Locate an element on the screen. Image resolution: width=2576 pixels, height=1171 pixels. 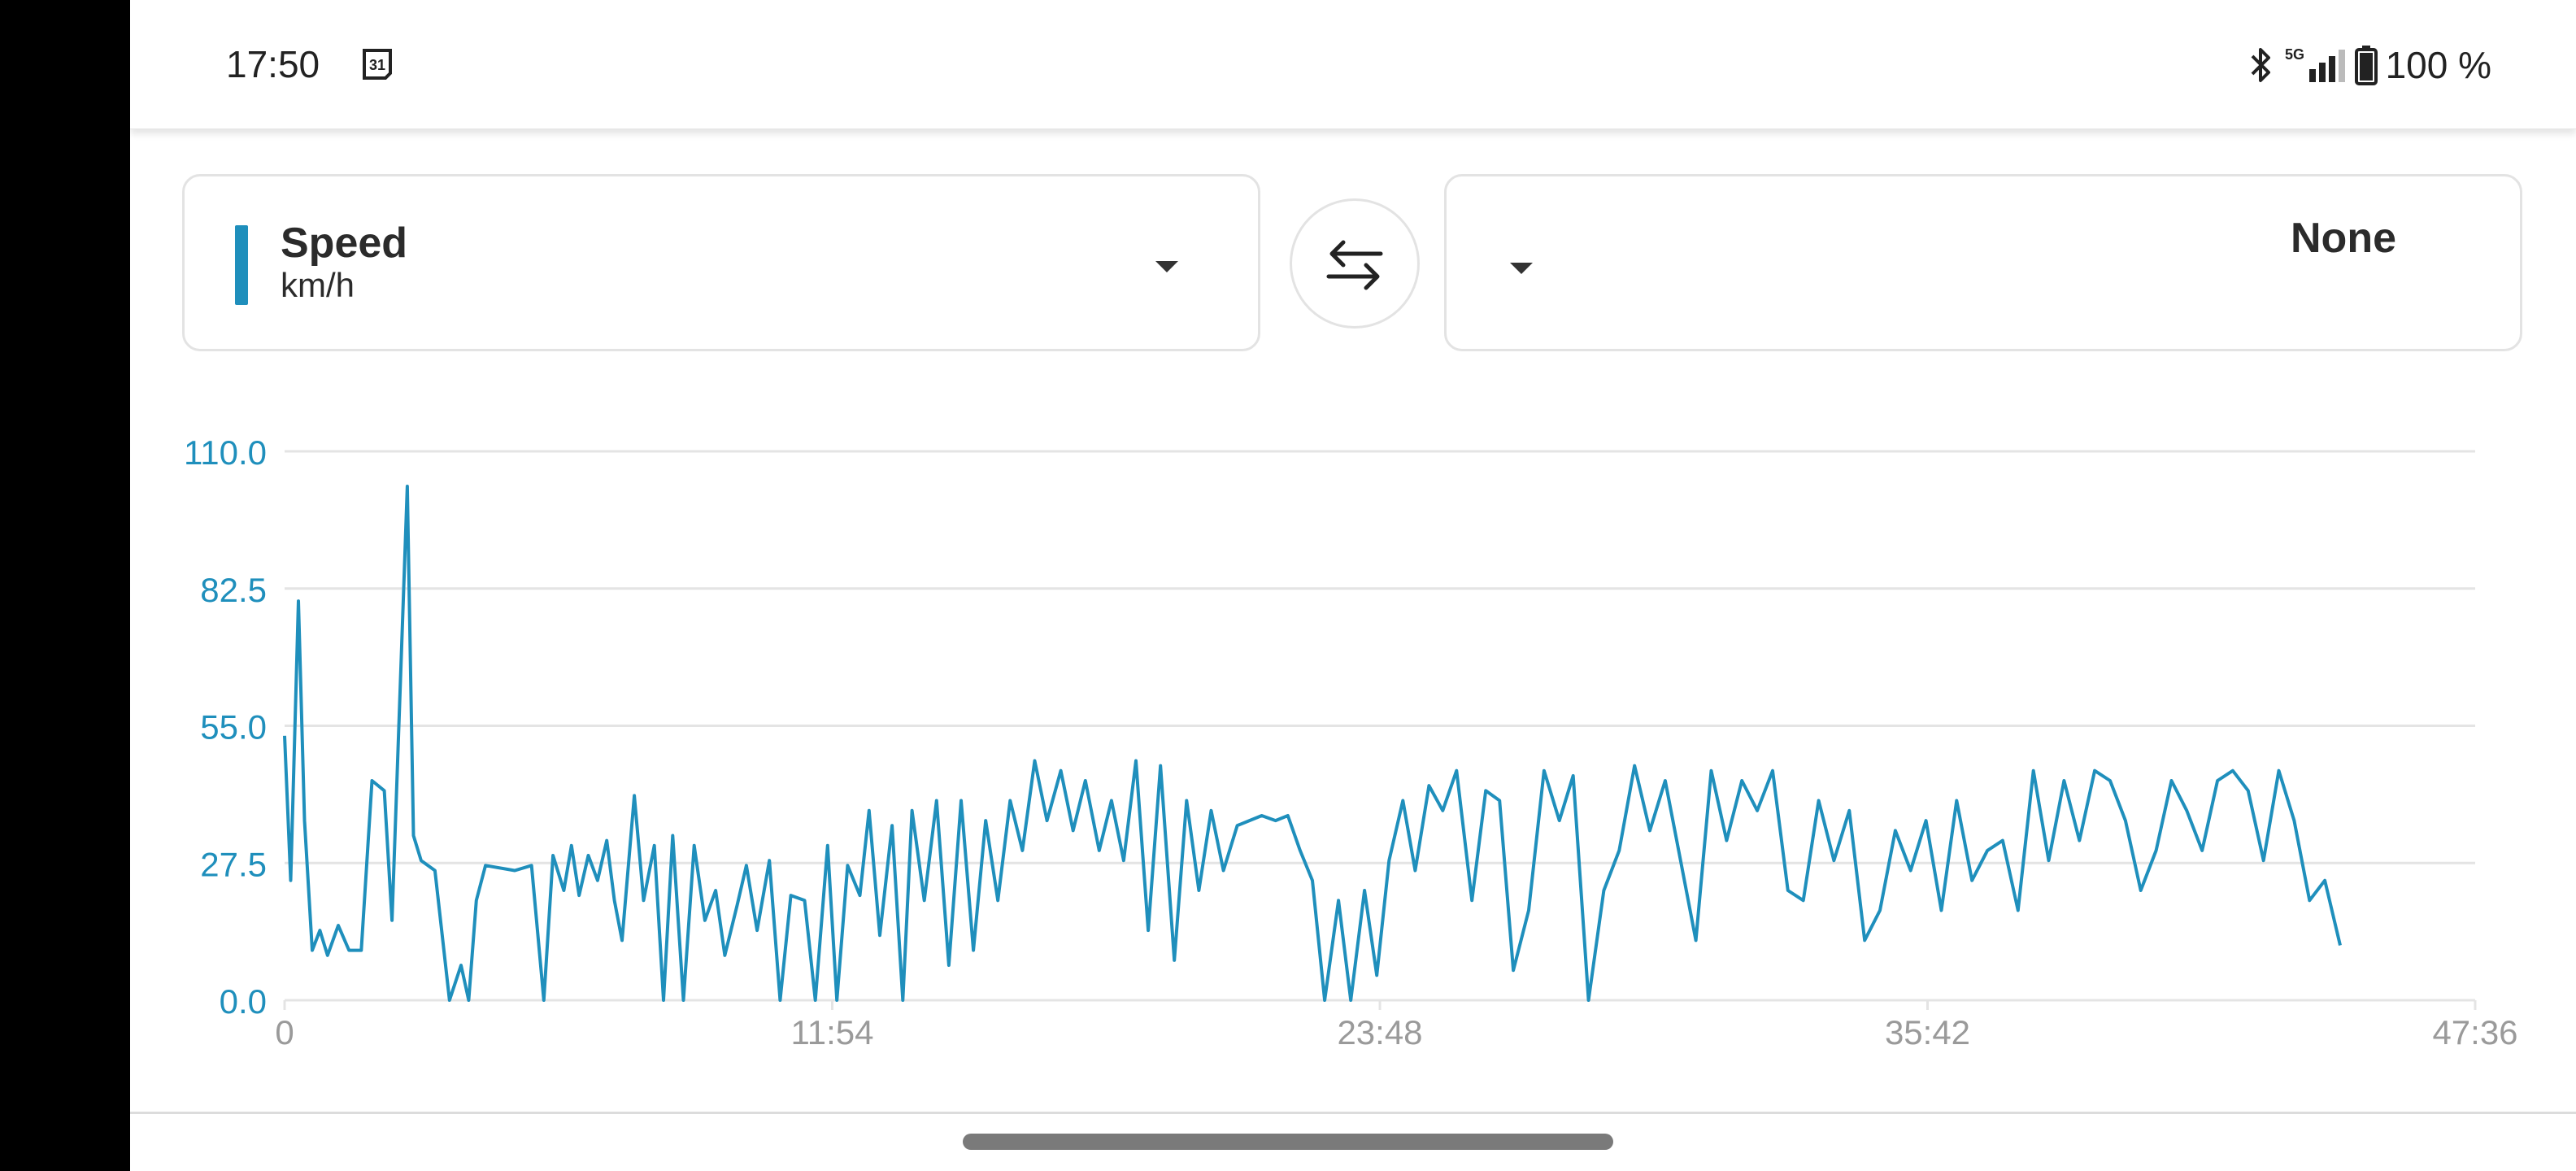
x-tick-label: 47:36 is located at coordinates (2475, 1032).